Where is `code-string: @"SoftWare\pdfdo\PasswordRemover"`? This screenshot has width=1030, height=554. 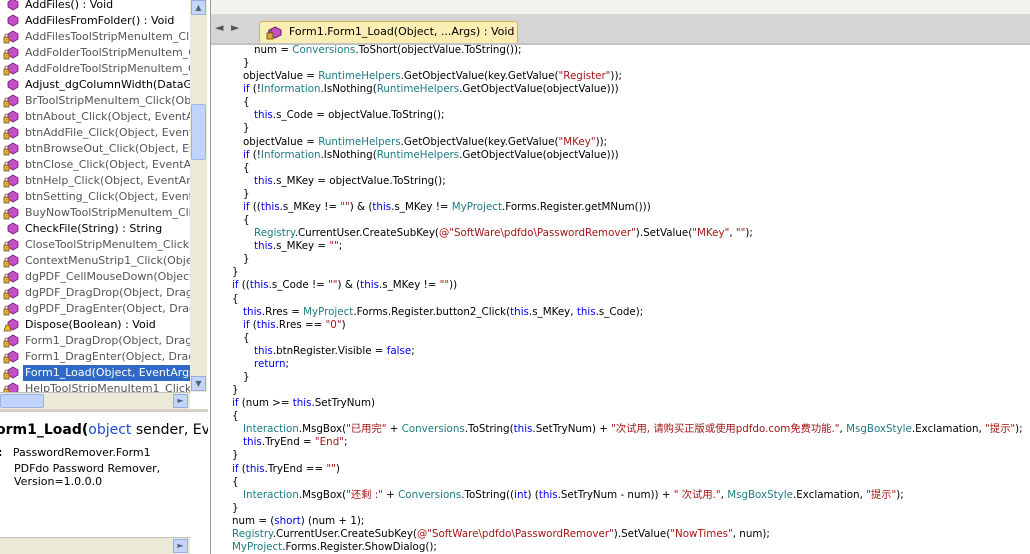
code-string: @"SoftWare\pdfdo\PasswordRemover" is located at coordinates (537, 233).